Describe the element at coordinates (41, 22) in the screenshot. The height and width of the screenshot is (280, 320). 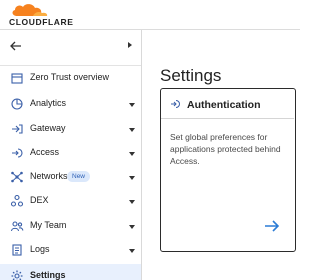
I see `brand-name: CLOUDFLARE` at that location.